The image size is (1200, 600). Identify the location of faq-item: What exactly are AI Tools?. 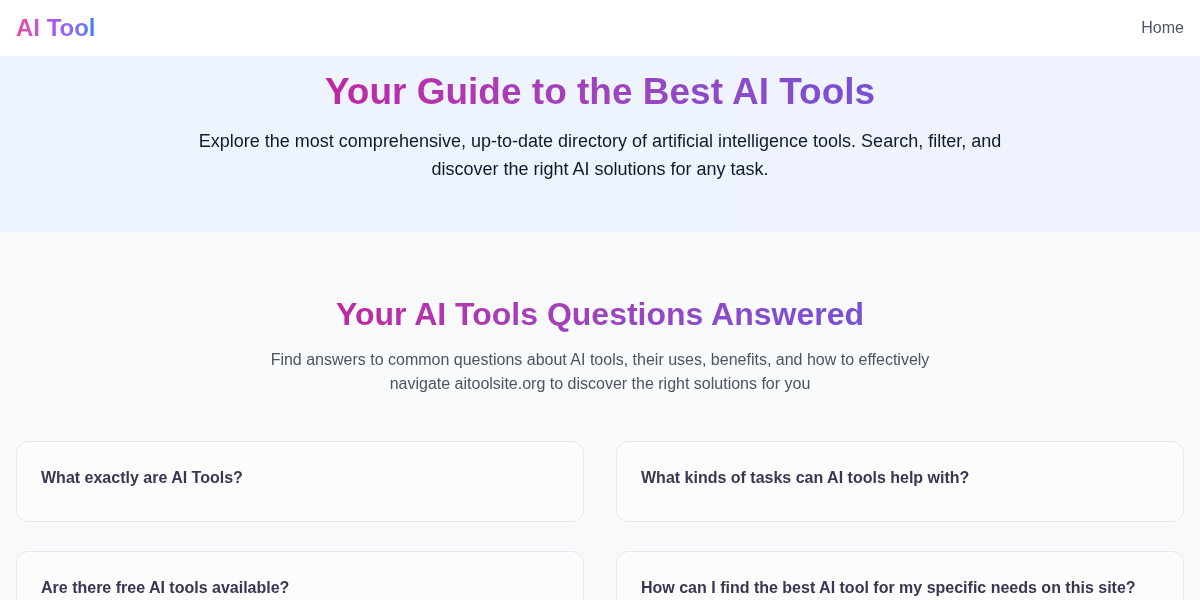
(300, 481).